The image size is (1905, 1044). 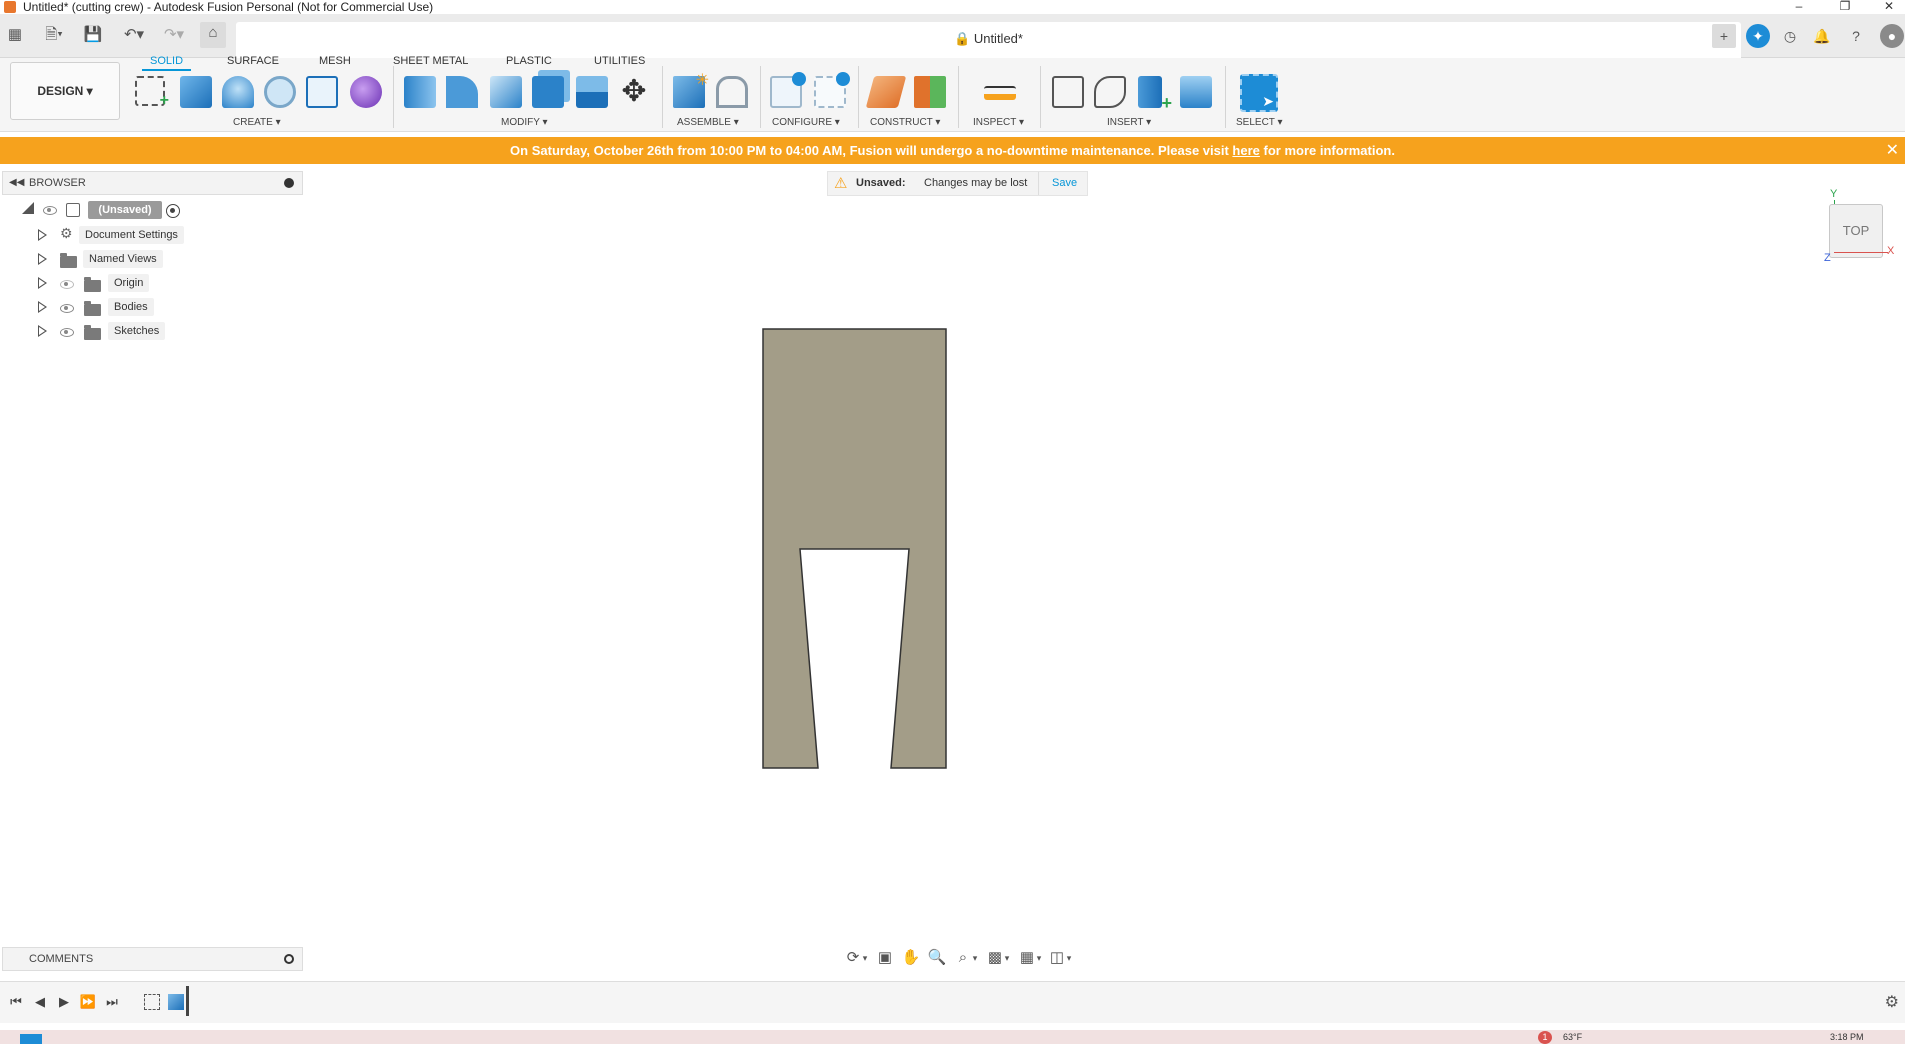 What do you see at coordinates (152, 959) in the screenshot?
I see `comments-panel-header: COMMENTS` at bounding box center [152, 959].